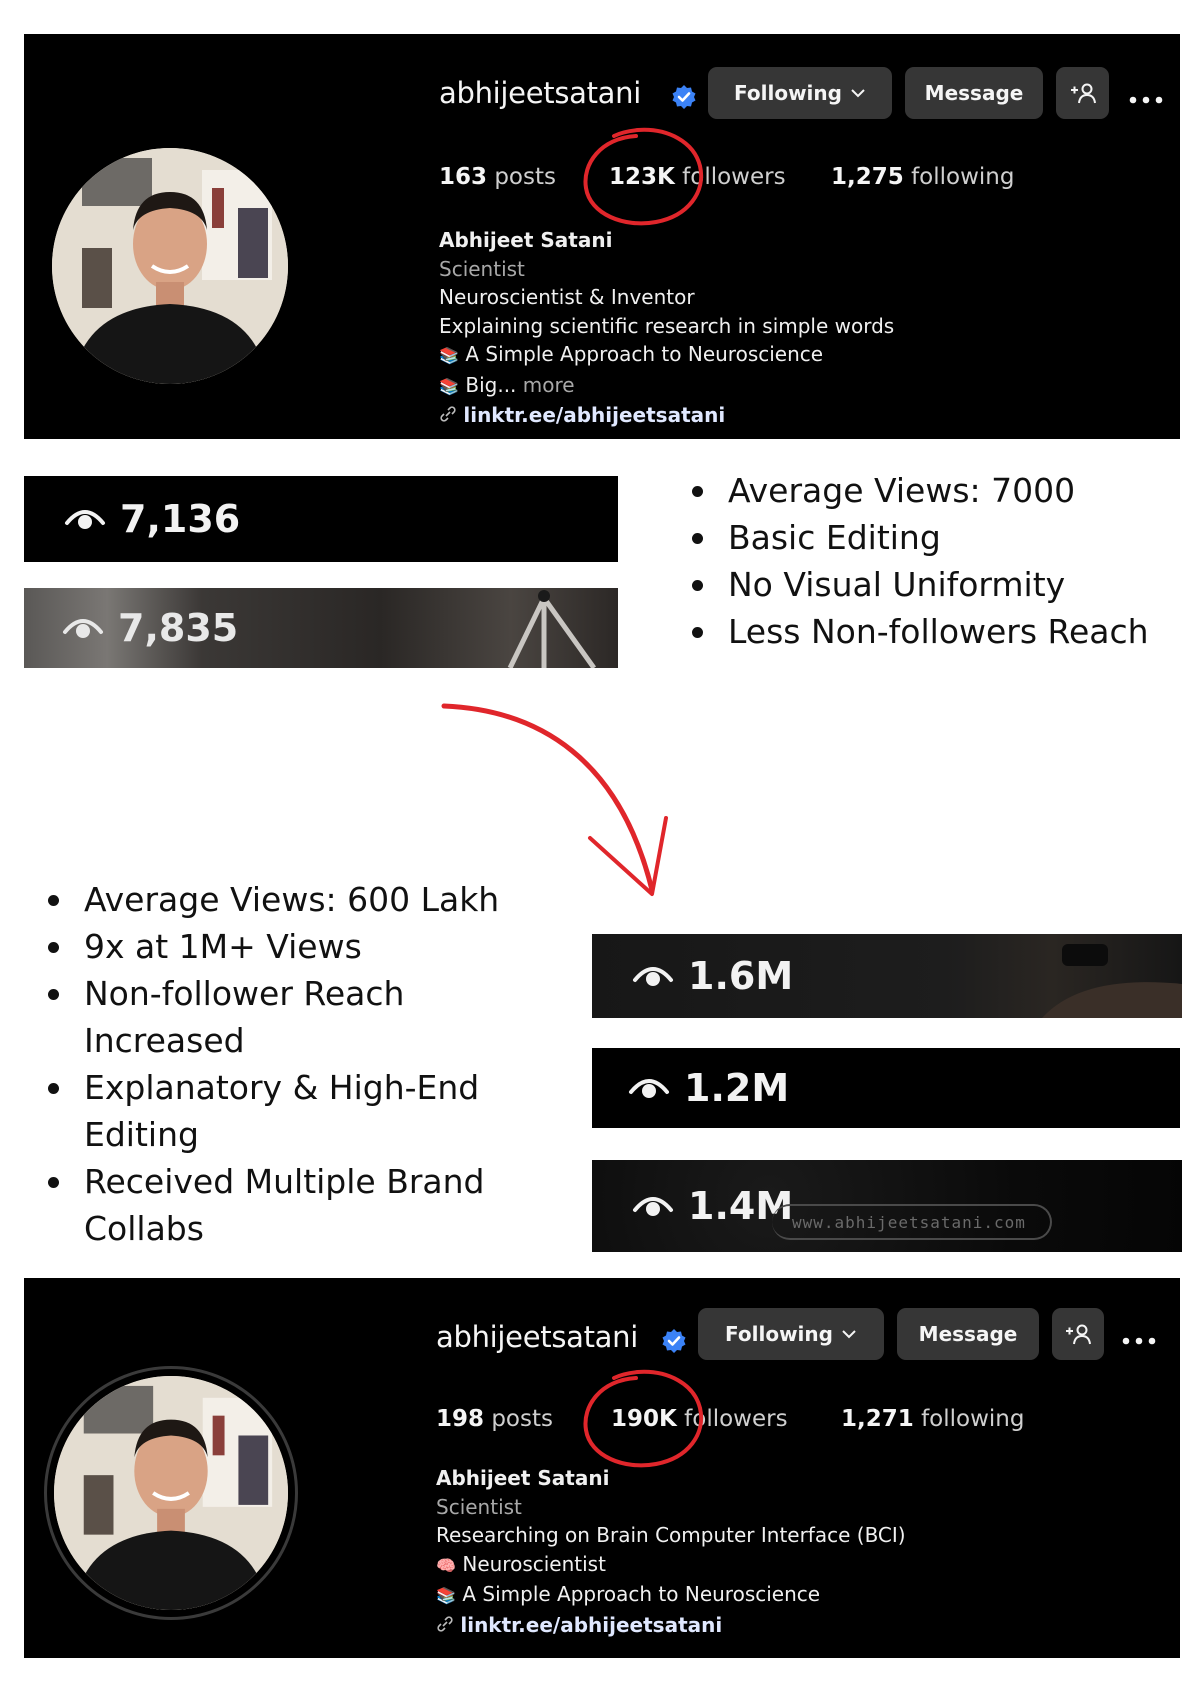 The width and height of the screenshot is (1200, 1697). Describe the element at coordinates (178, 628) in the screenshot. I see `reel-view-count: 7,835` at that location.